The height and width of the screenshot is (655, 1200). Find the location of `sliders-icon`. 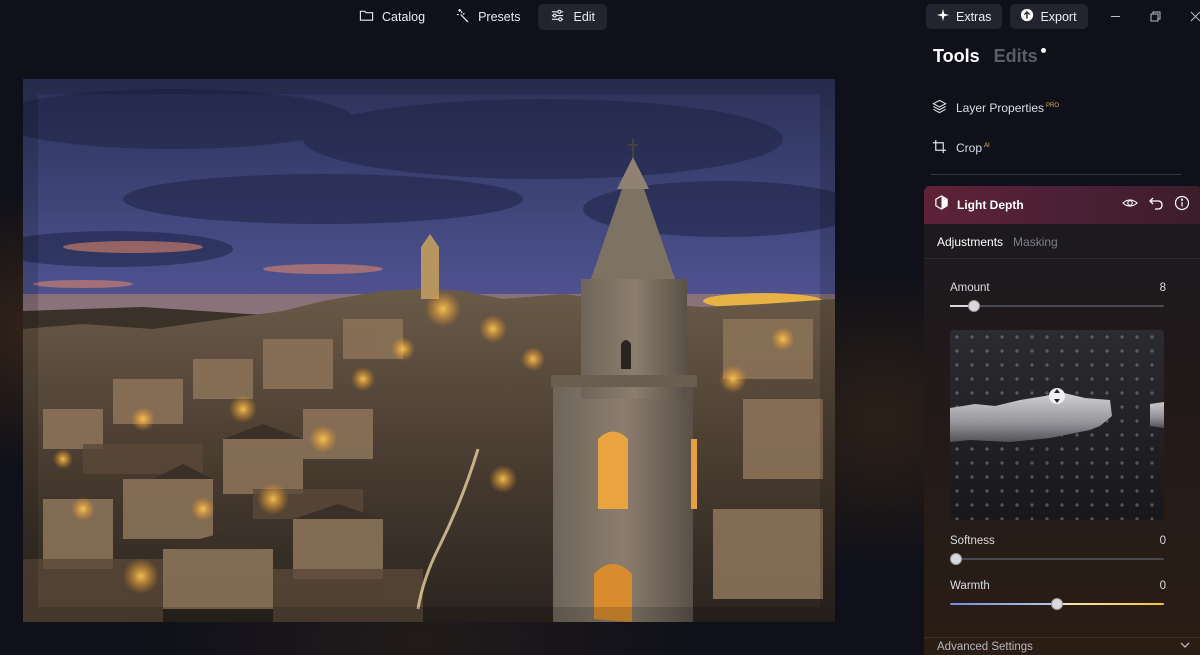

sliders-icon is located at coordinates (557, 17).